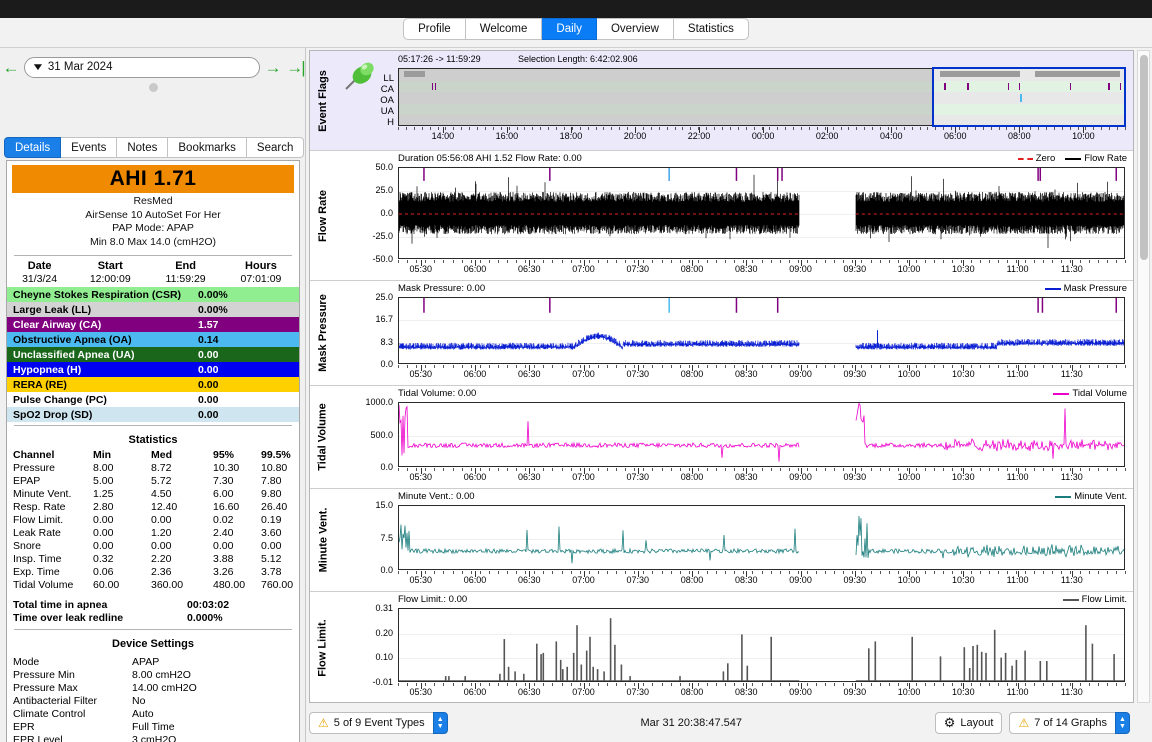  I want to click on tab-statistics: Statistics, so click(711, 29).